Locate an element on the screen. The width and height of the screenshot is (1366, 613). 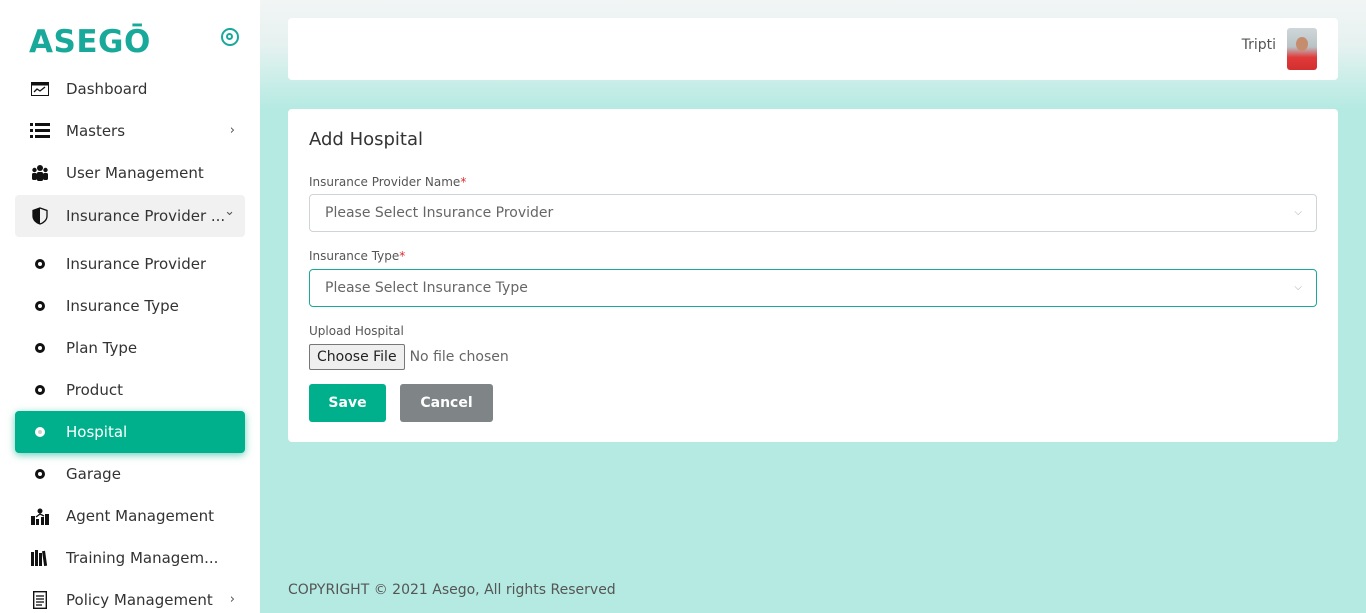
users-icon is located at coordinates (40, 173).